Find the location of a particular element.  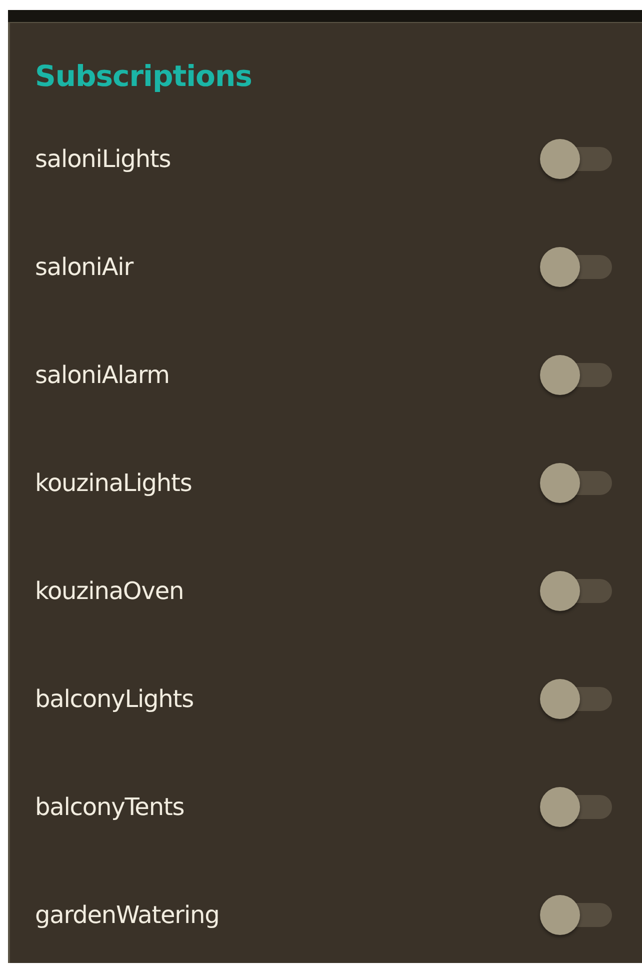

subscription-label: kouzinaLights is located at coordinates (113, 483).